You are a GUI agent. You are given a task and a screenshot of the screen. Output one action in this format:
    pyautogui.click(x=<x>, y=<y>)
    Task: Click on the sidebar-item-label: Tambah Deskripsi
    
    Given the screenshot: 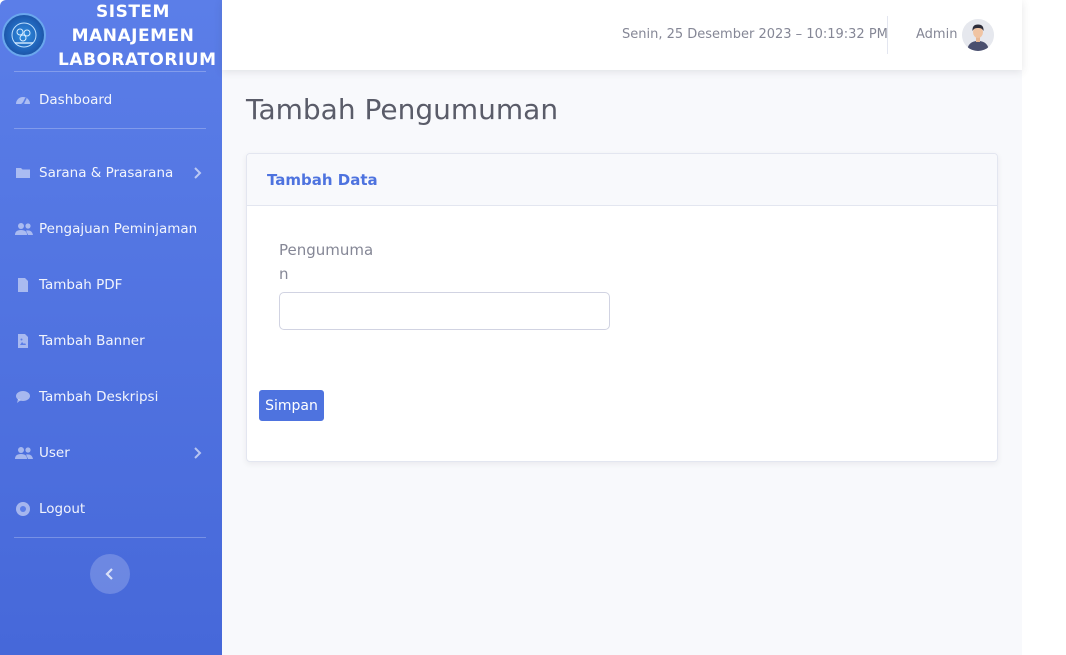 What is the action you would take?
    pyautogui.click(x=99, y=397)
    